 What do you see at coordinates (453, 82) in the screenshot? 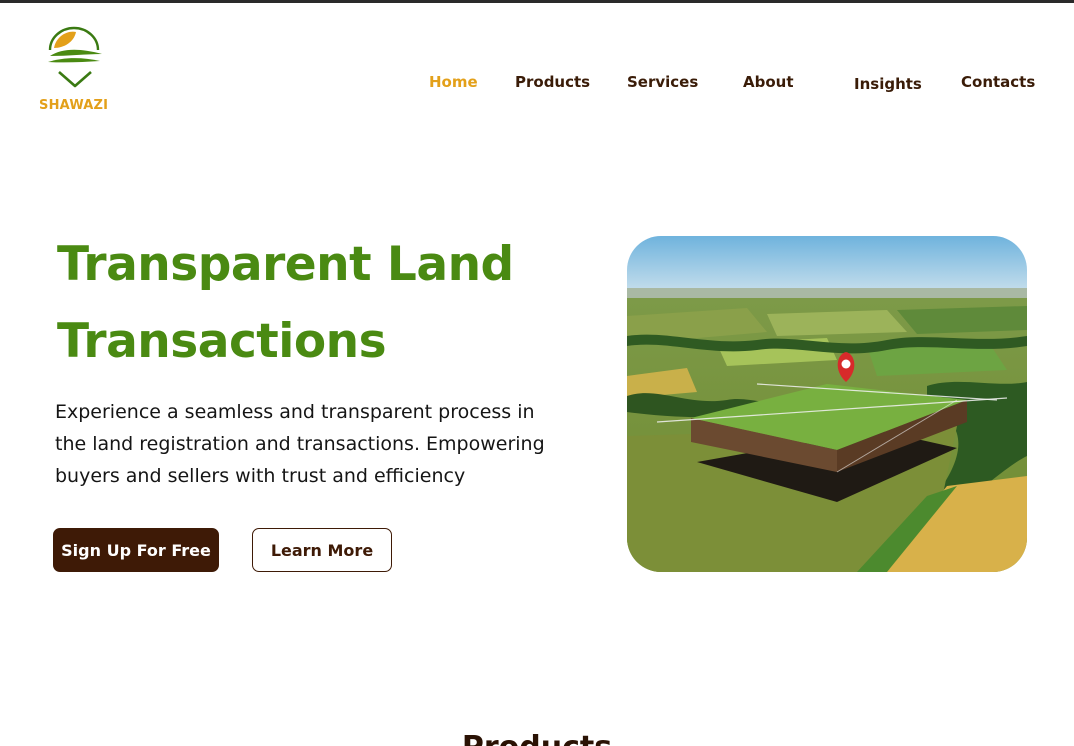
I see `nav-item-home: Home` at bounding box center [453, 82].